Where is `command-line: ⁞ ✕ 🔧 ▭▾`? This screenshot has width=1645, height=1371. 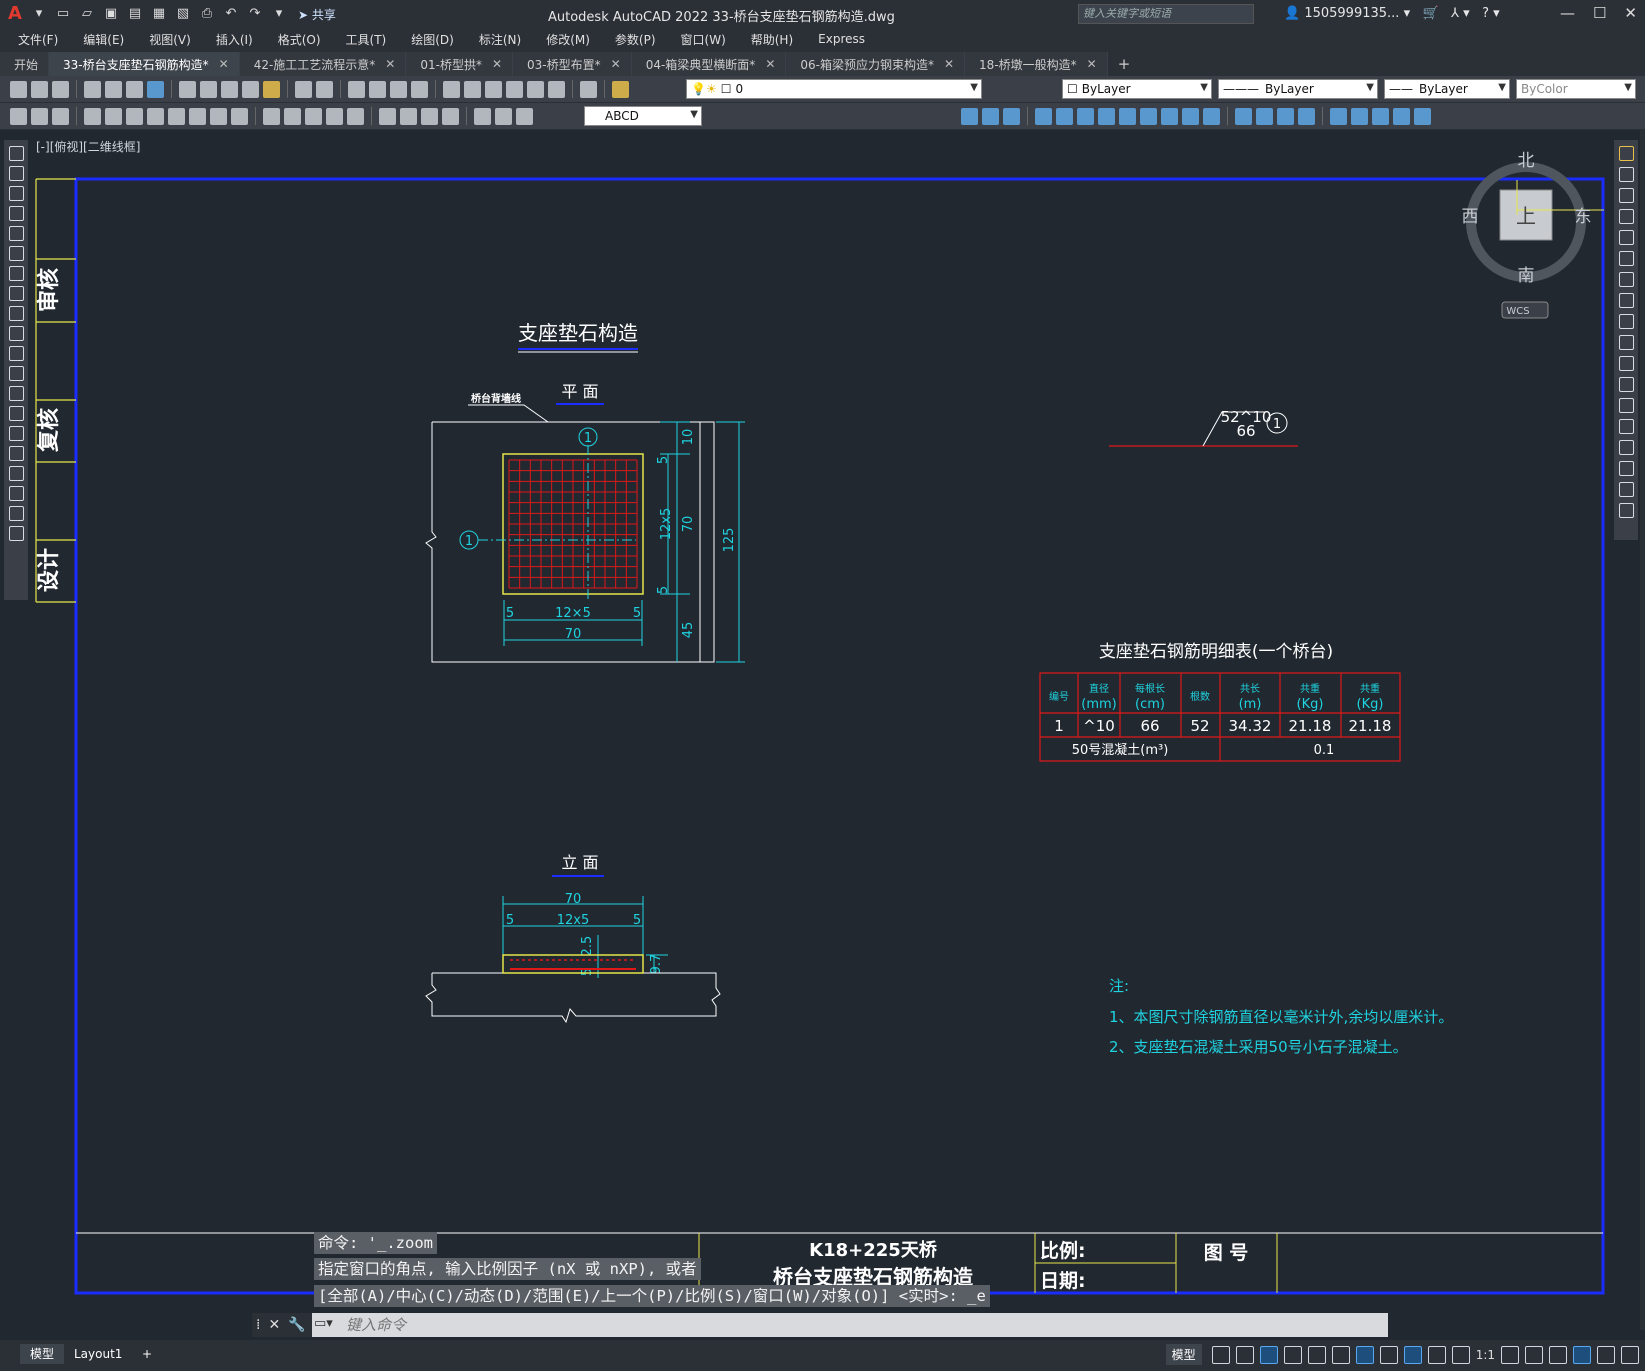 command-line: ⁞ ✕ 🔧 ▭▾ is located at coordinates (829, 1325).